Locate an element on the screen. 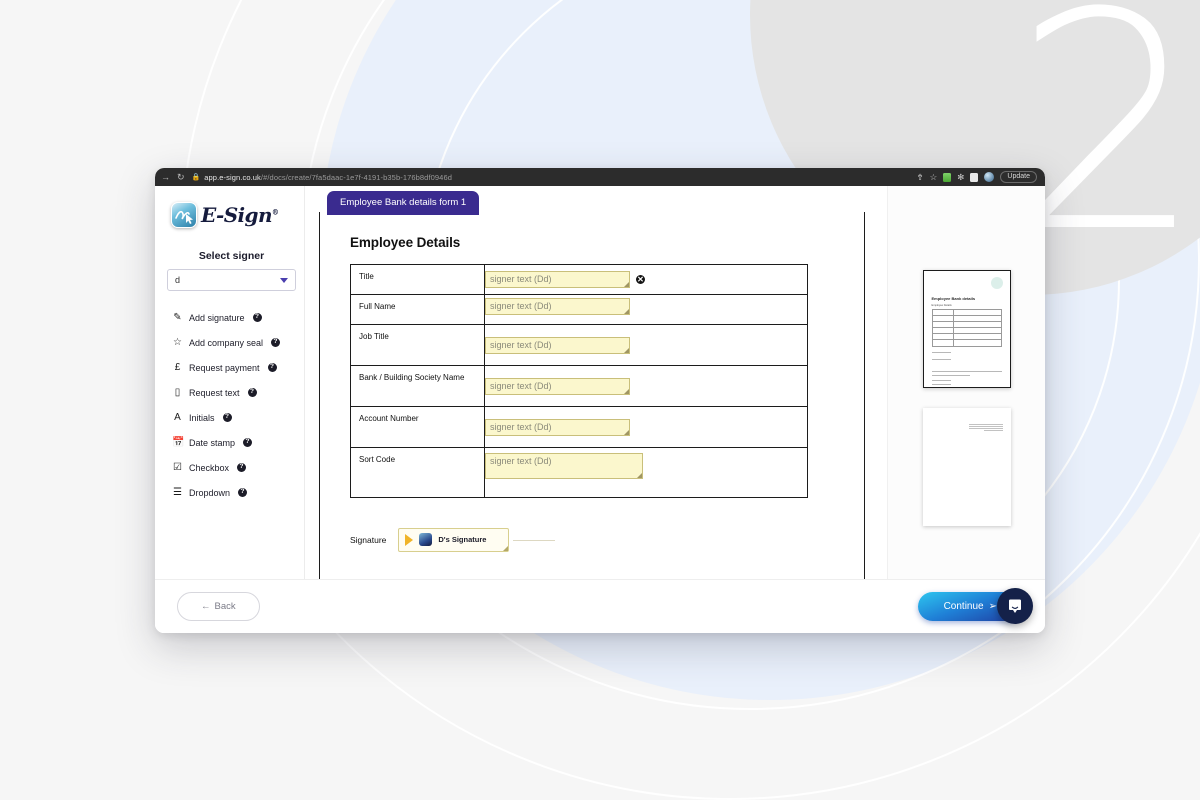  row-label: Bank / Building Society Name is located at coordinates (417, 386).